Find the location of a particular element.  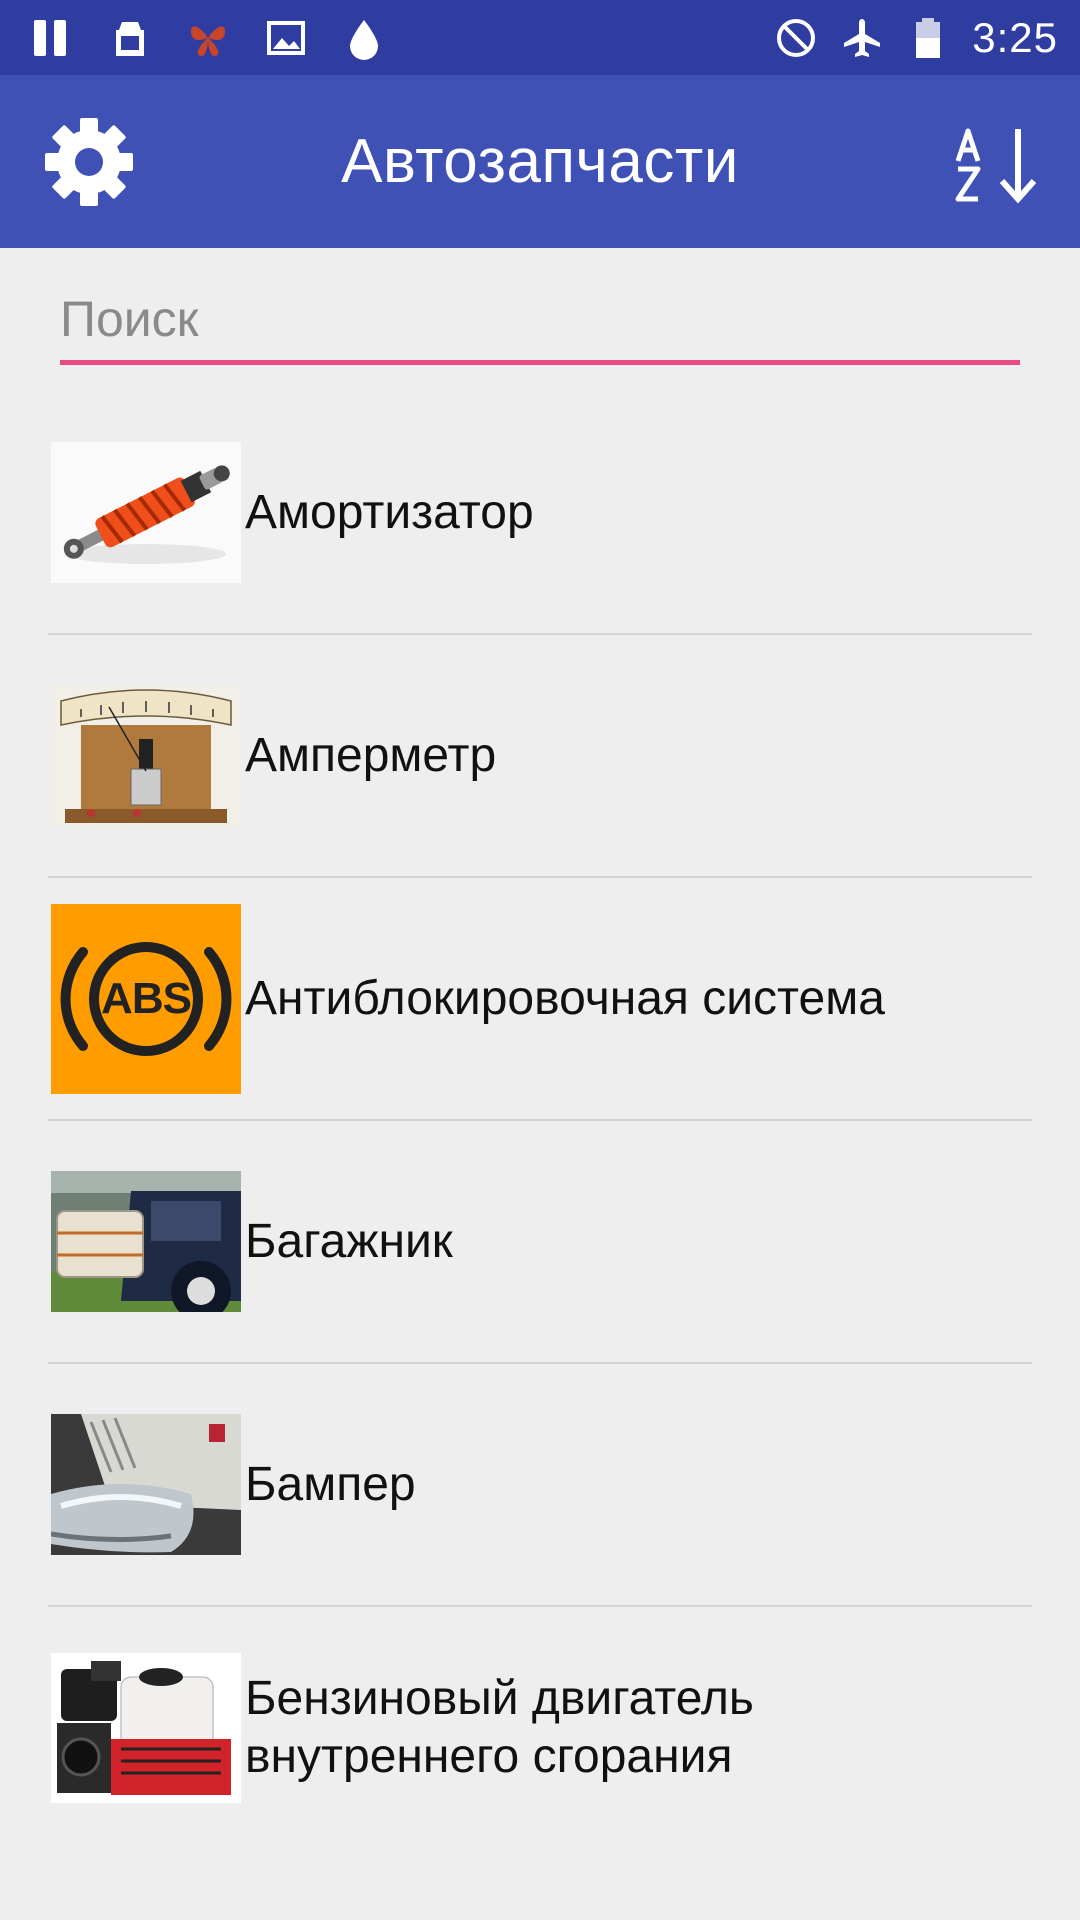

list-item-label: Амперметр is located at coordinates (371, 755).